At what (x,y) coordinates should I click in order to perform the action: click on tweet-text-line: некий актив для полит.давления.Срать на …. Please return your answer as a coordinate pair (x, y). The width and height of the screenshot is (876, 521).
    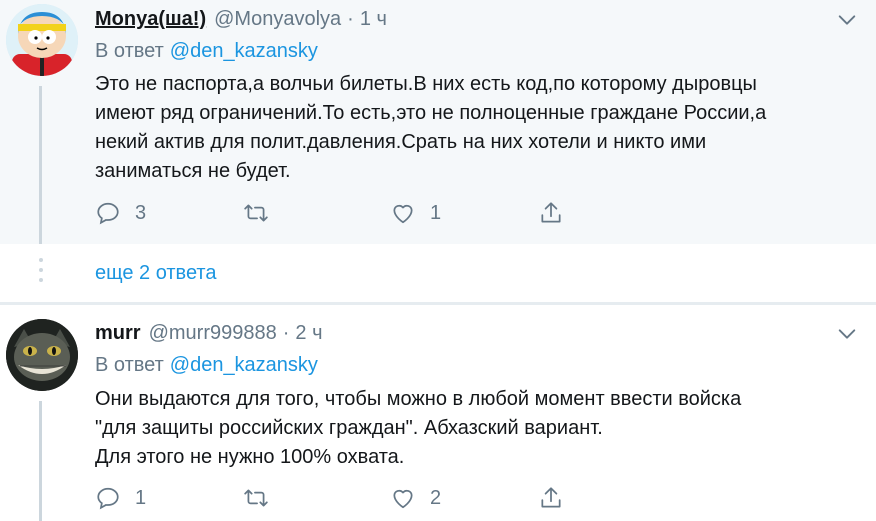
    Looking at the image, I should click on (401, 142).